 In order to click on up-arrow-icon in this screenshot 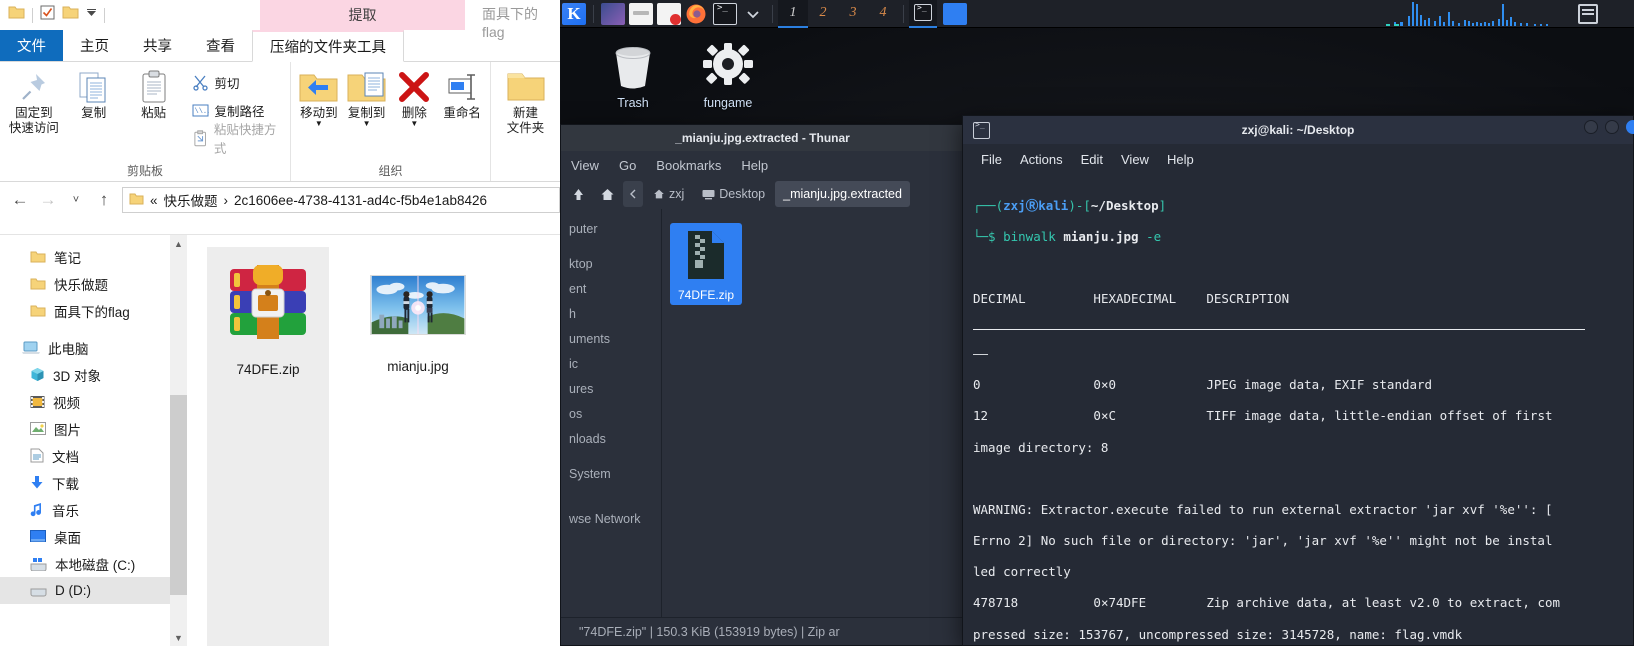, I will do `click(578, 194)`.